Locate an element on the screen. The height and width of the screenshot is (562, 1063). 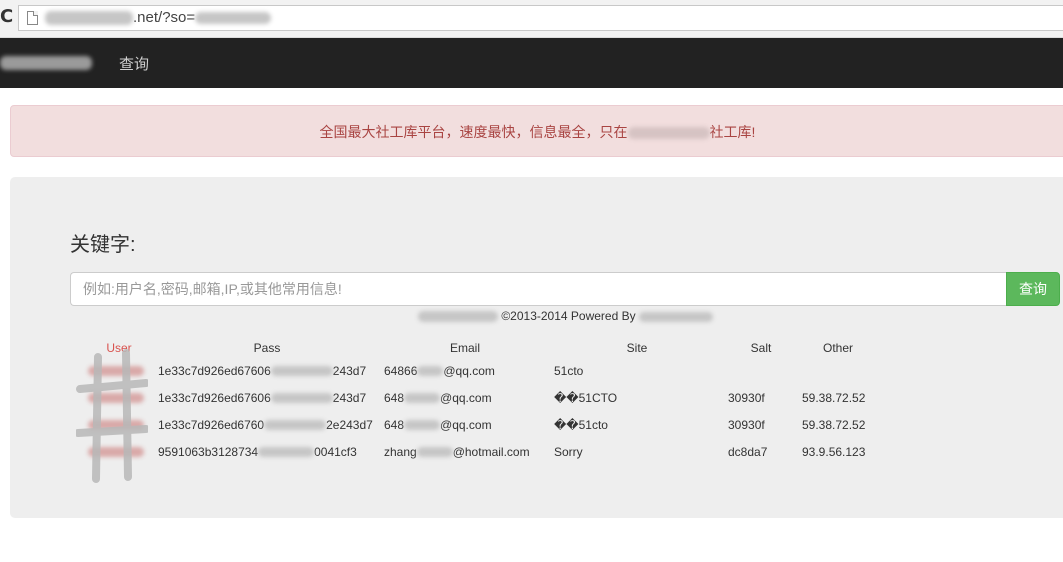
keyword-label: 关键字: is located at coordinates (103, 245).